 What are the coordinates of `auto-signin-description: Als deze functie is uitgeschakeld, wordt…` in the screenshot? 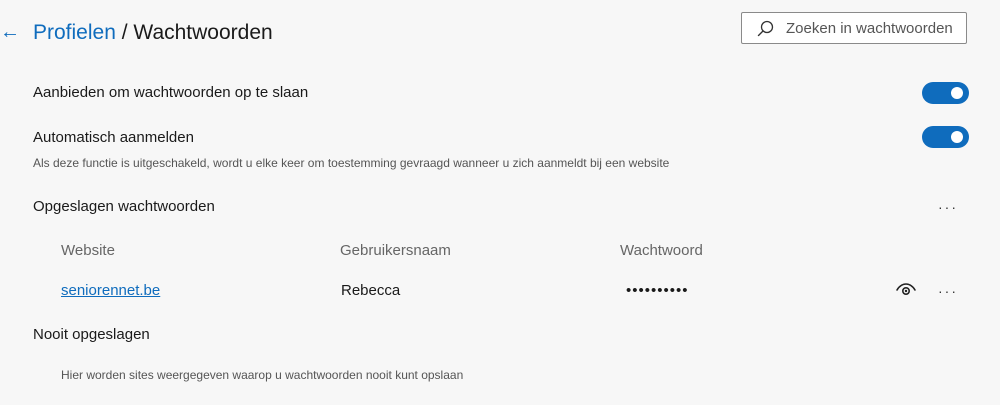 It's located at (351, 163).